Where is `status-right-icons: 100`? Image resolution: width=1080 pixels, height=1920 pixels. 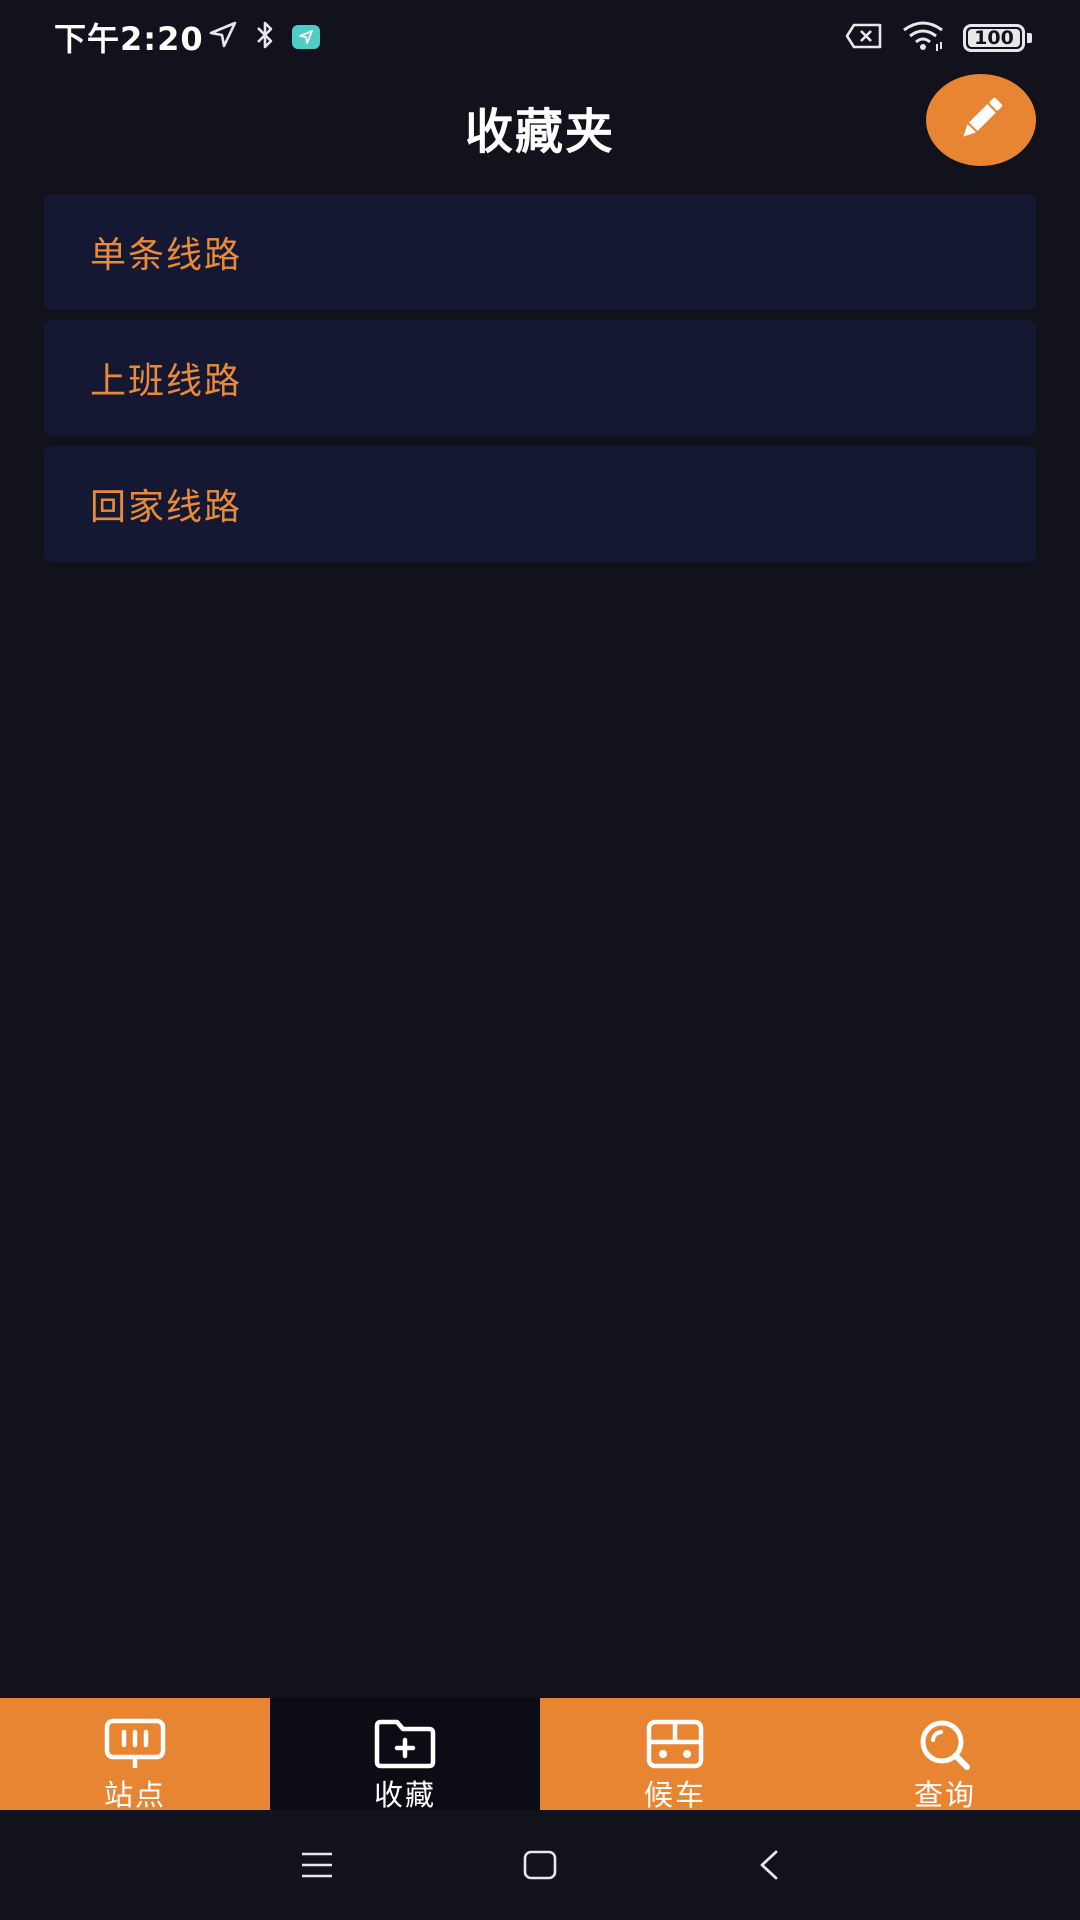 status-right-icons: 100 is located at coordinates (938, 38).